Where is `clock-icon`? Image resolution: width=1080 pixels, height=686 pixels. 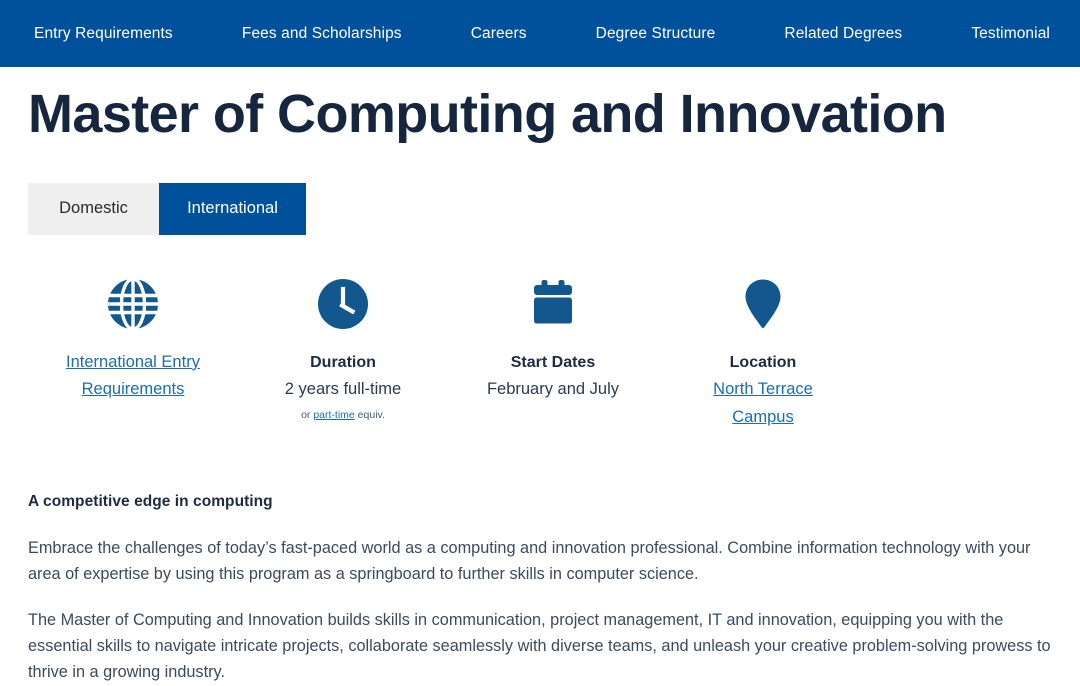 clock-icon is located at coordinates (343, 304).